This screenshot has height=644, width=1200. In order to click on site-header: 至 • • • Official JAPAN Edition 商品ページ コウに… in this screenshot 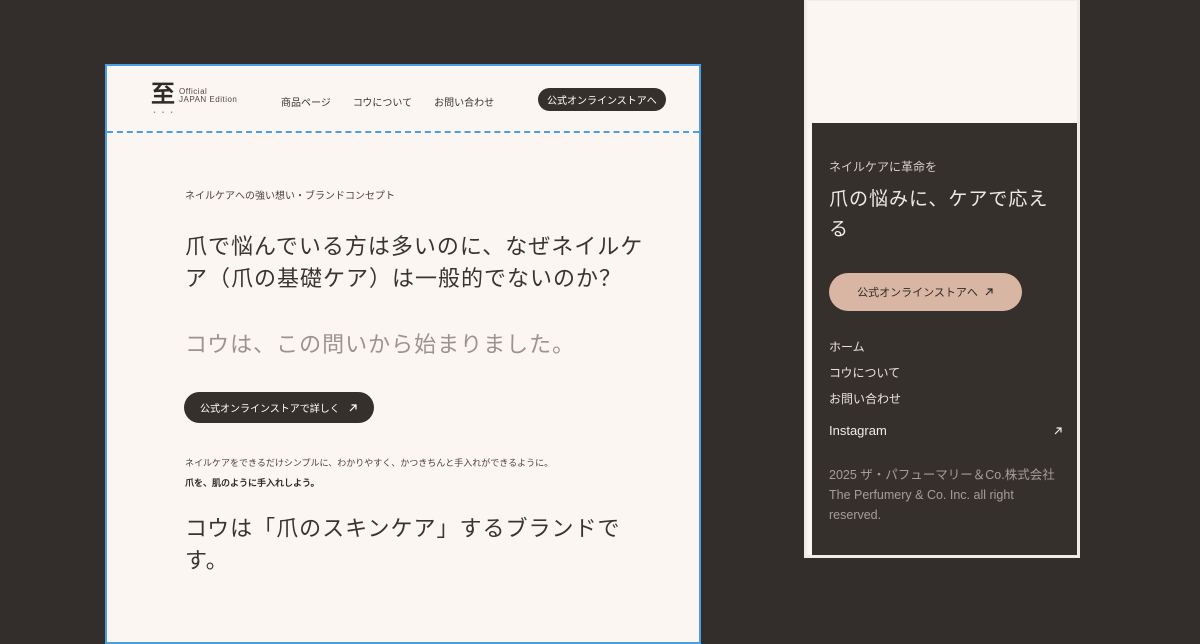, I will do `click(403, 99)`.